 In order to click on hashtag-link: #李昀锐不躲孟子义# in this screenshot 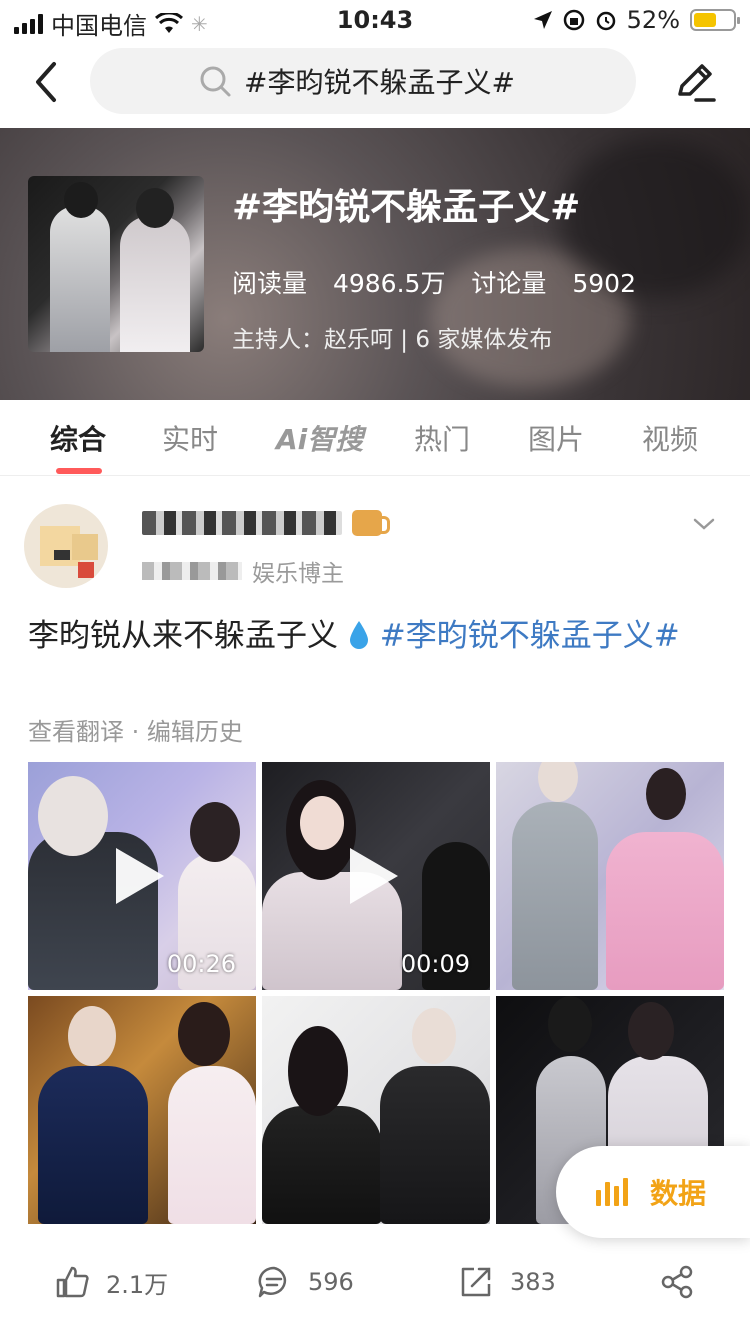, I will do `click(530, 636)`.